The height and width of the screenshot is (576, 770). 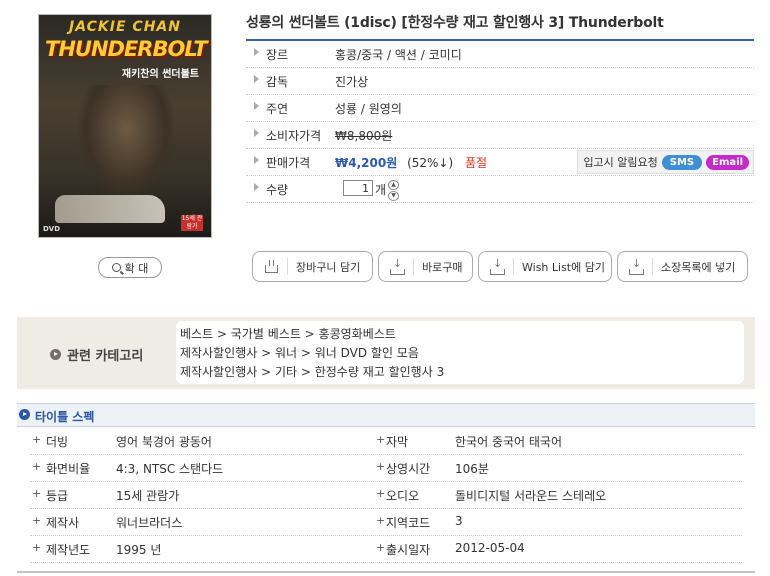 What do you see at coordinates (500, 189) in the screenshot?
I see `info-row-quantity: 수량 1 개 ▲ ▼` at bounding box center [500, 189].